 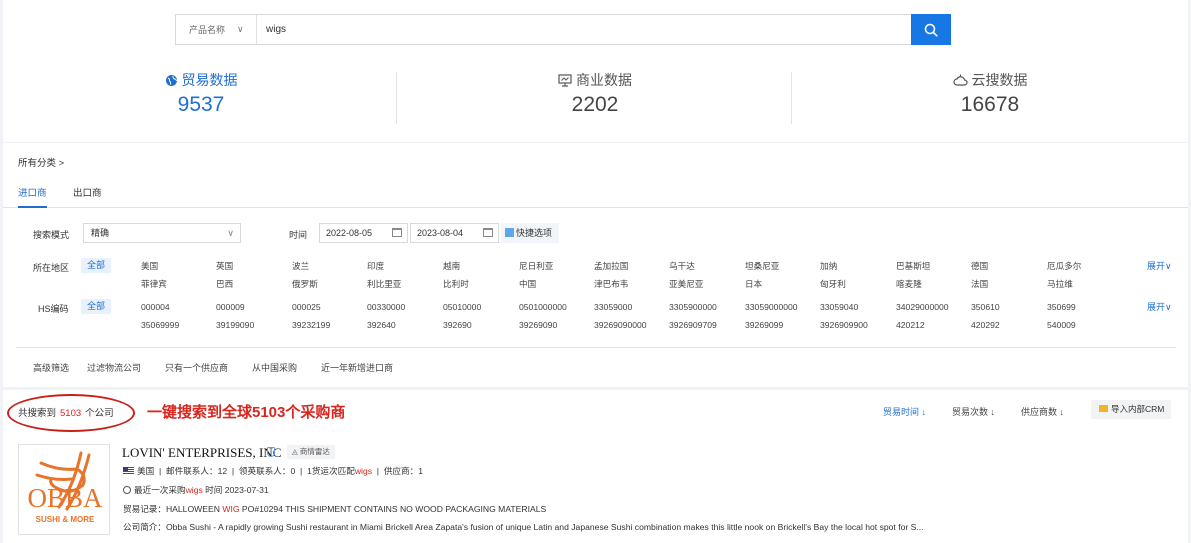 I want to click on hs-code-option: 39269099, so click(x=764, y=325).